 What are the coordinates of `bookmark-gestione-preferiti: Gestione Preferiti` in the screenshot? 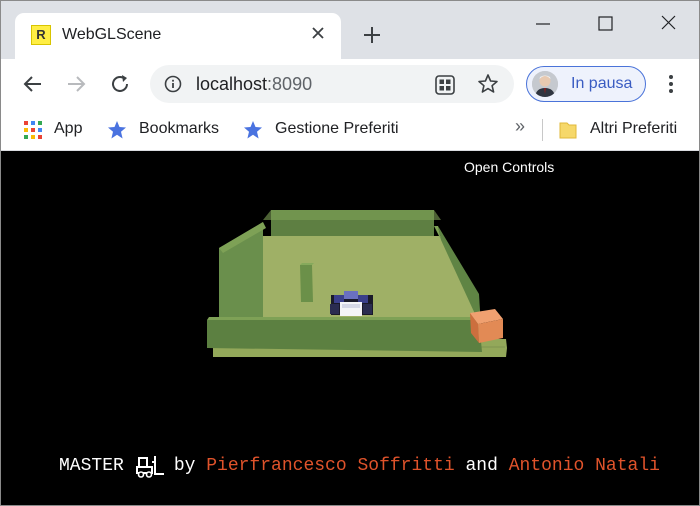 It's located at (325, 130).